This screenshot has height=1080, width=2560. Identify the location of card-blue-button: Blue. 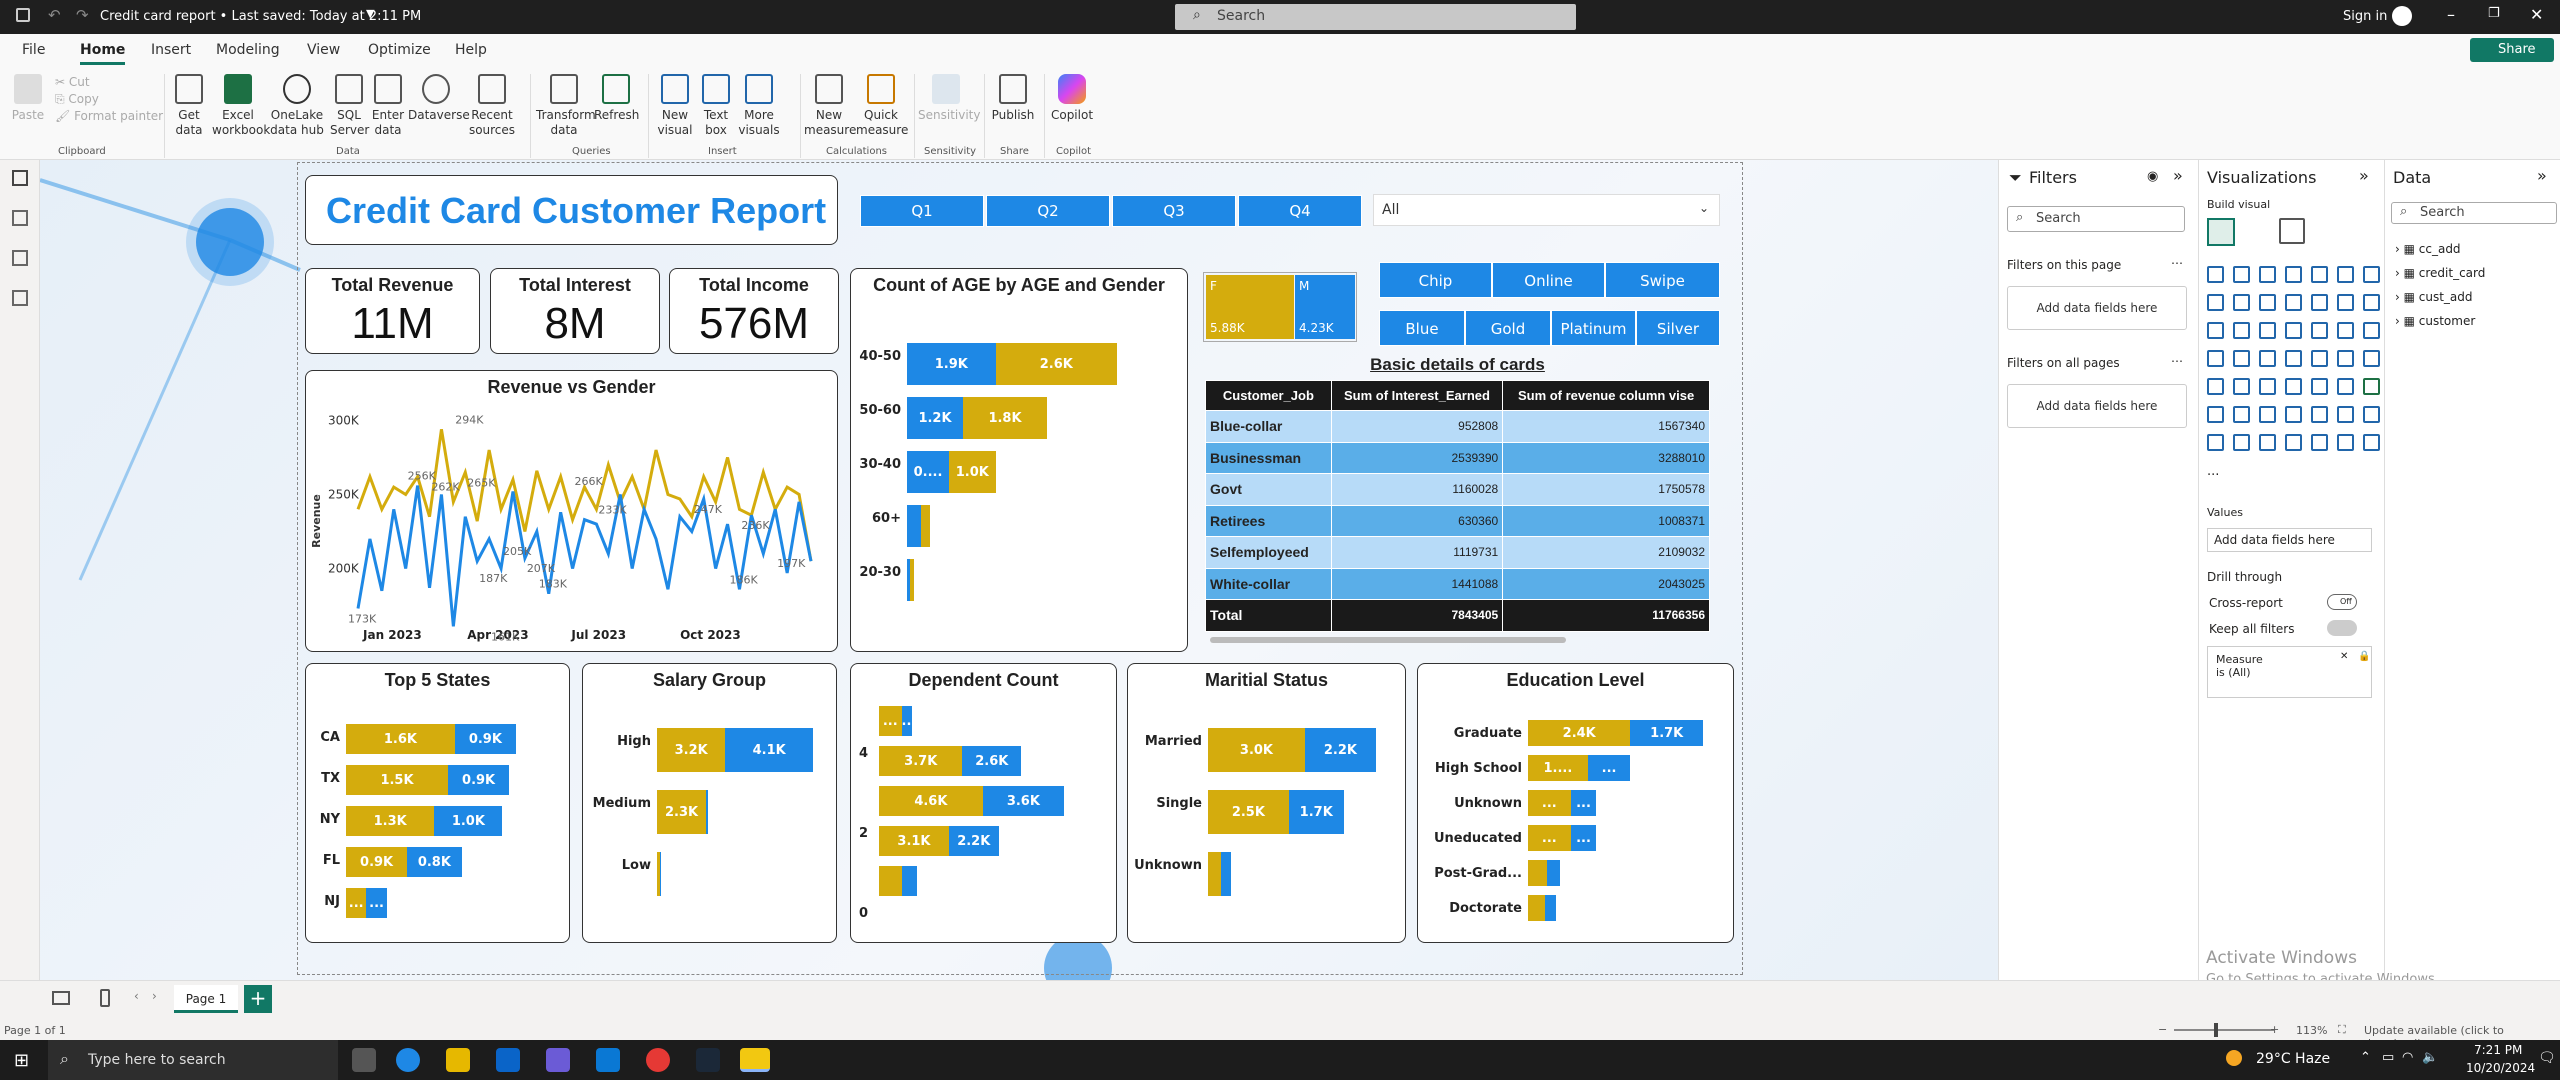
(1422, 328).